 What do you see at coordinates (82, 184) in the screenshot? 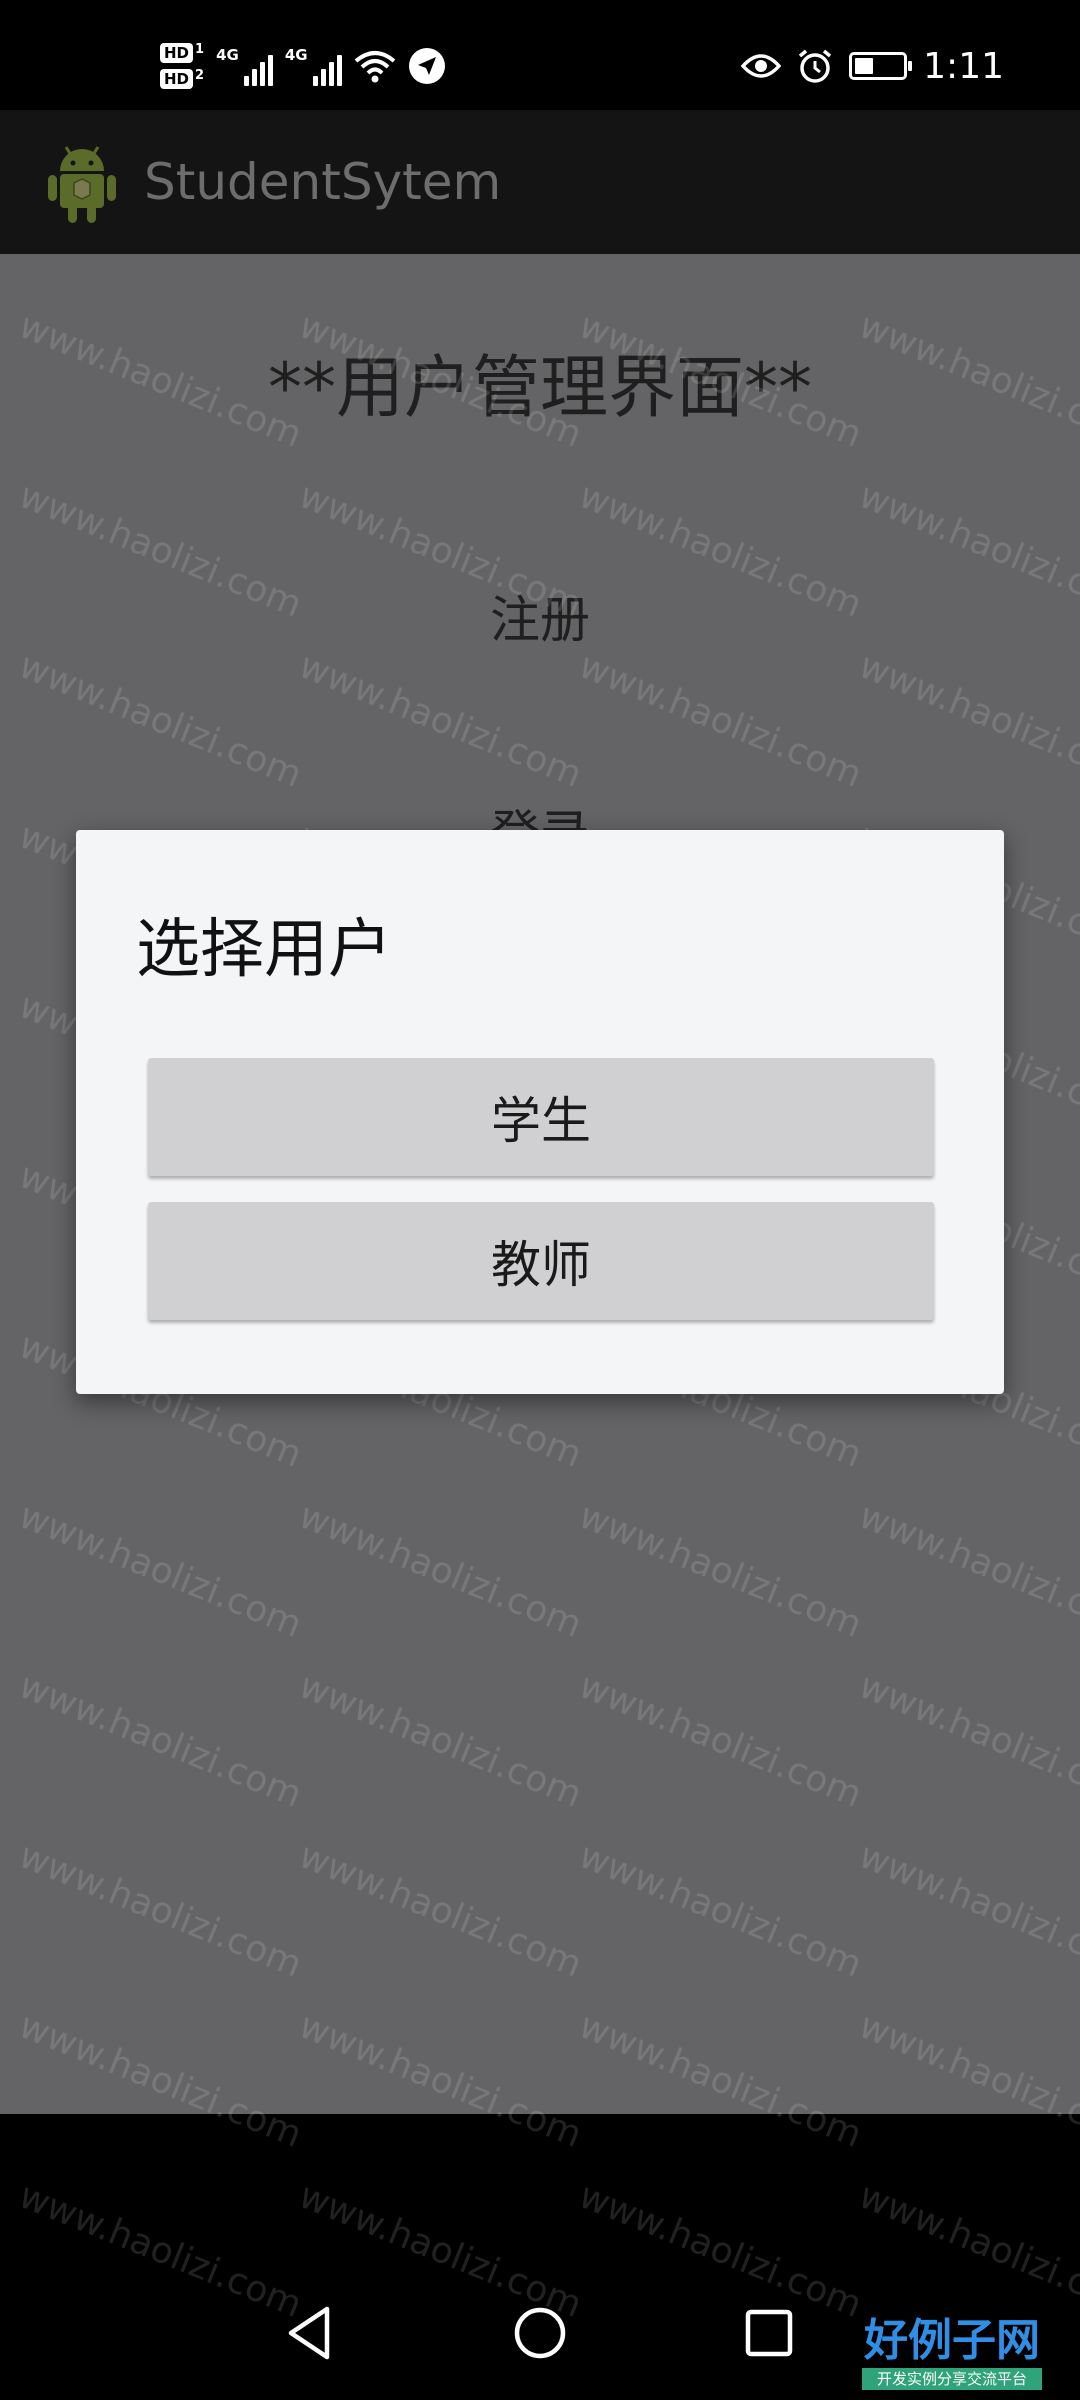
I see `android-robot-icon` at bounding box center [82, 184].